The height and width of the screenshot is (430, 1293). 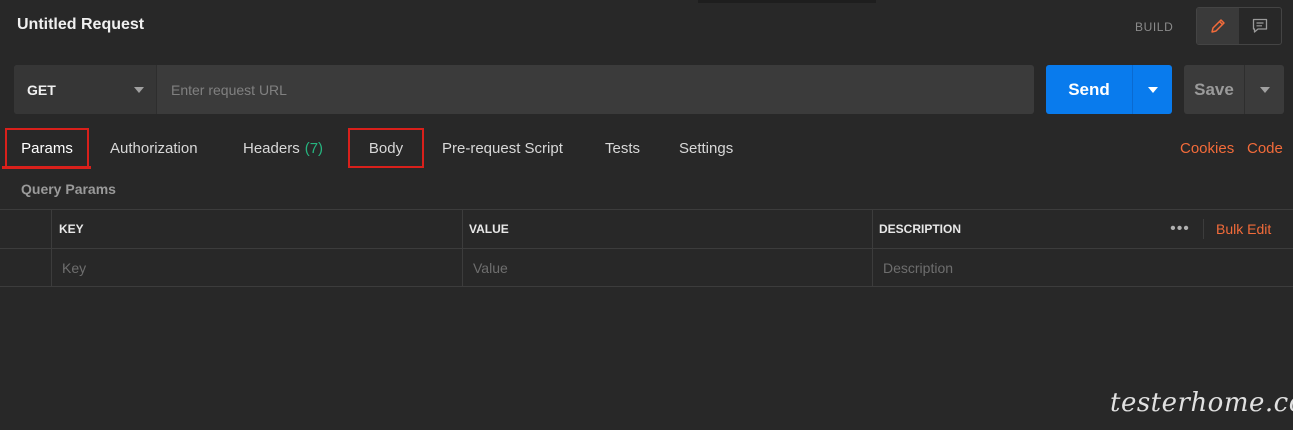 What do you see at coordinates (646, 27) in the screenshot?
I see `request-header: Untitled Request BUILD` at bounding box center [646, 27].